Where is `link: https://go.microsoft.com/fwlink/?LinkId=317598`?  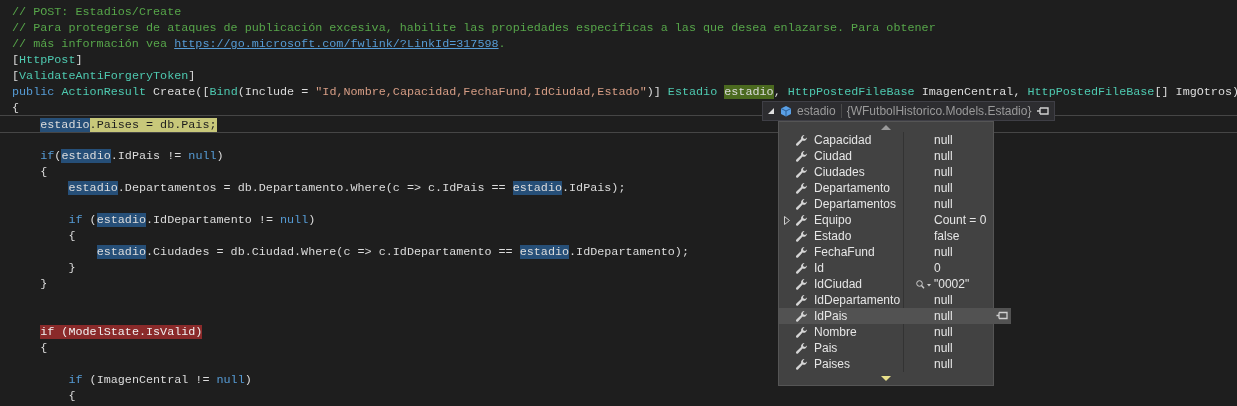
link: https://go.microsoft.com/fwlink/?LinkId=317598 is located at coordinates (336, 44).